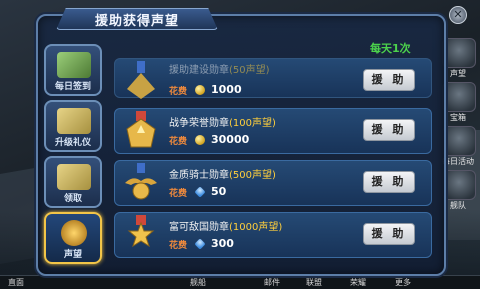 Image resolution: width=480 pixels, height=289 pixels. I want to click on tab-reputation: 声望, so click(73, 238).